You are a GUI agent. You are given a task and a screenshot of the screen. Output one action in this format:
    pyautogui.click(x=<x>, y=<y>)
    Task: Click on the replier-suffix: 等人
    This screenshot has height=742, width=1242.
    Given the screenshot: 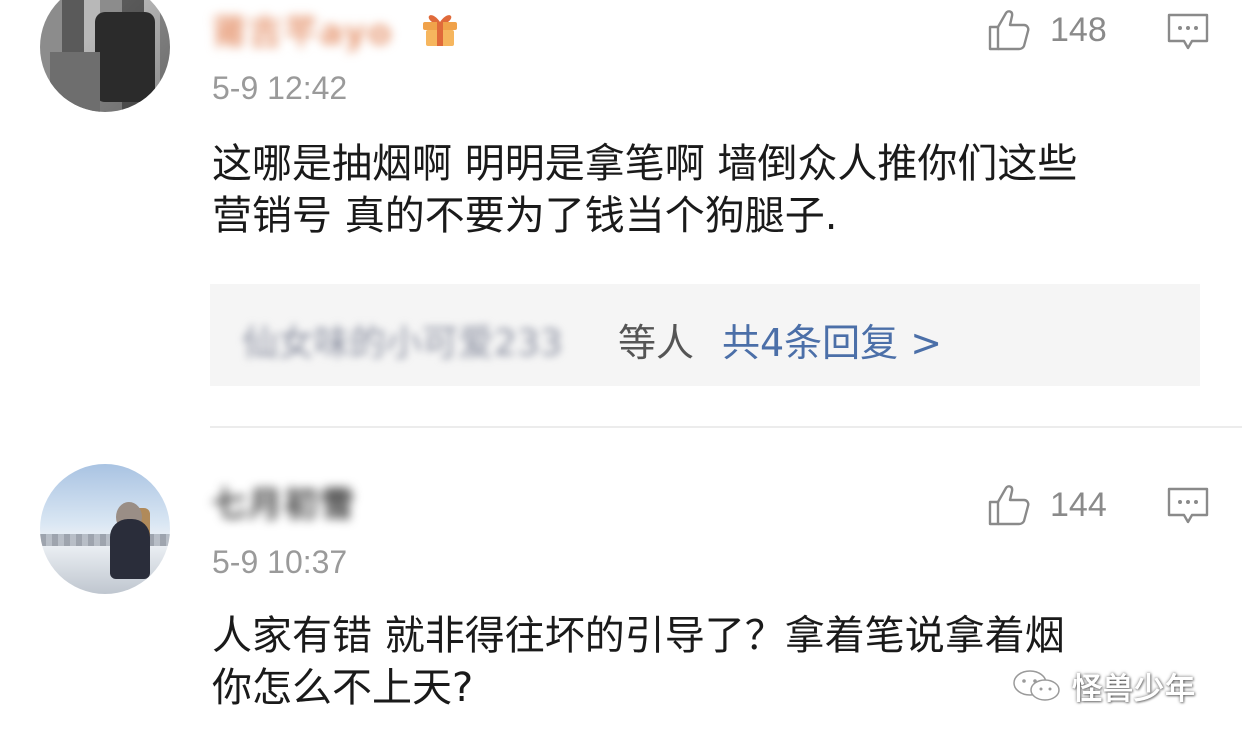 What is the action you would take?
    pyautogui.click(x=656, y=343)
    